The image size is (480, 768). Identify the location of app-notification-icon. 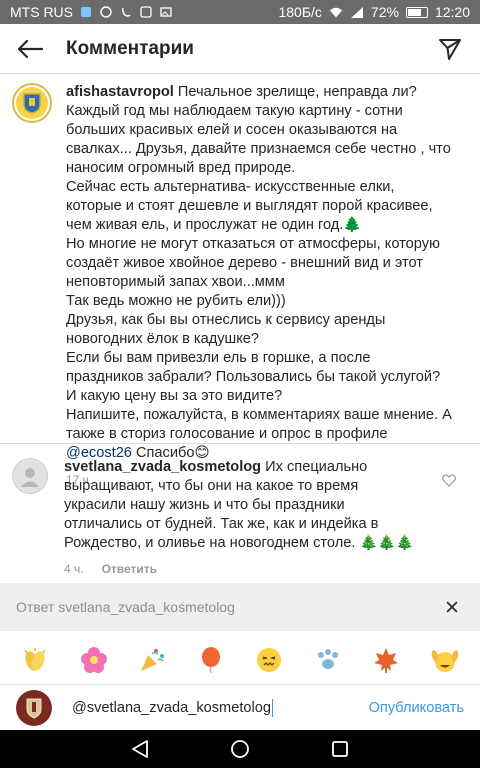
(86, 12).